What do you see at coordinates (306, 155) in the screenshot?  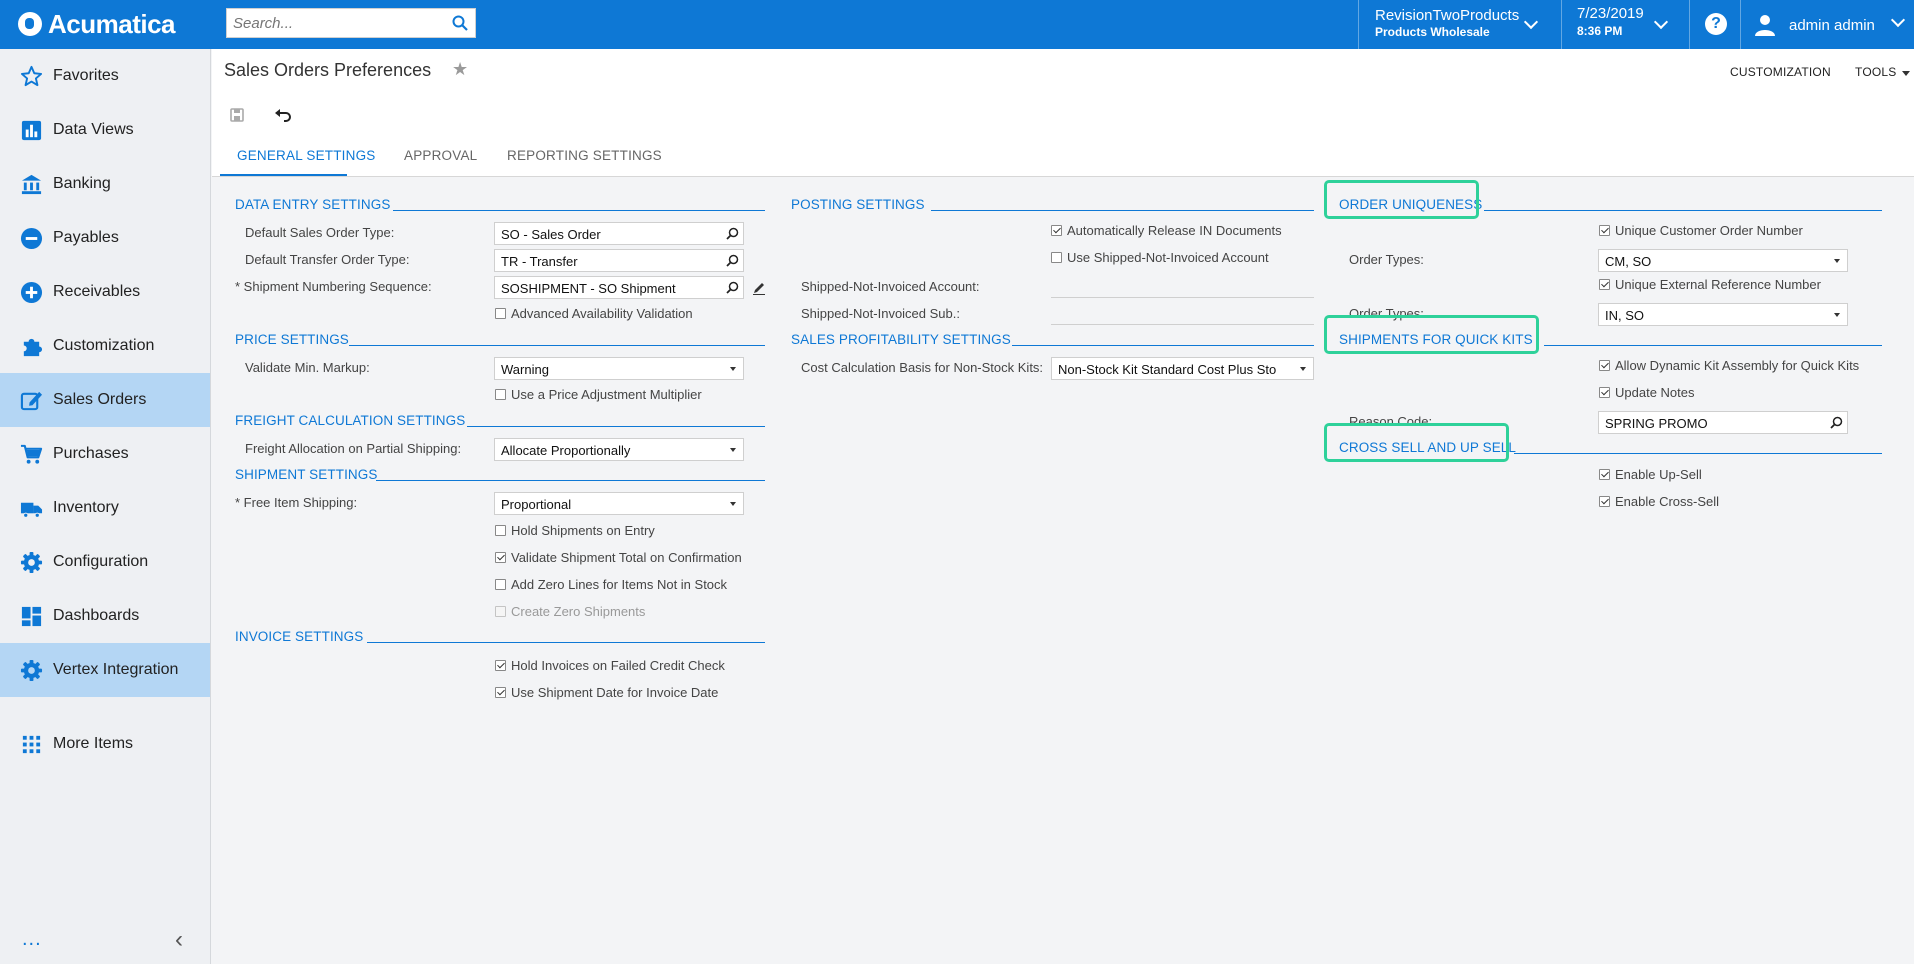 I see `tab-general-settings: GENERAL SETTINGS` at bounding box center [306, 155].